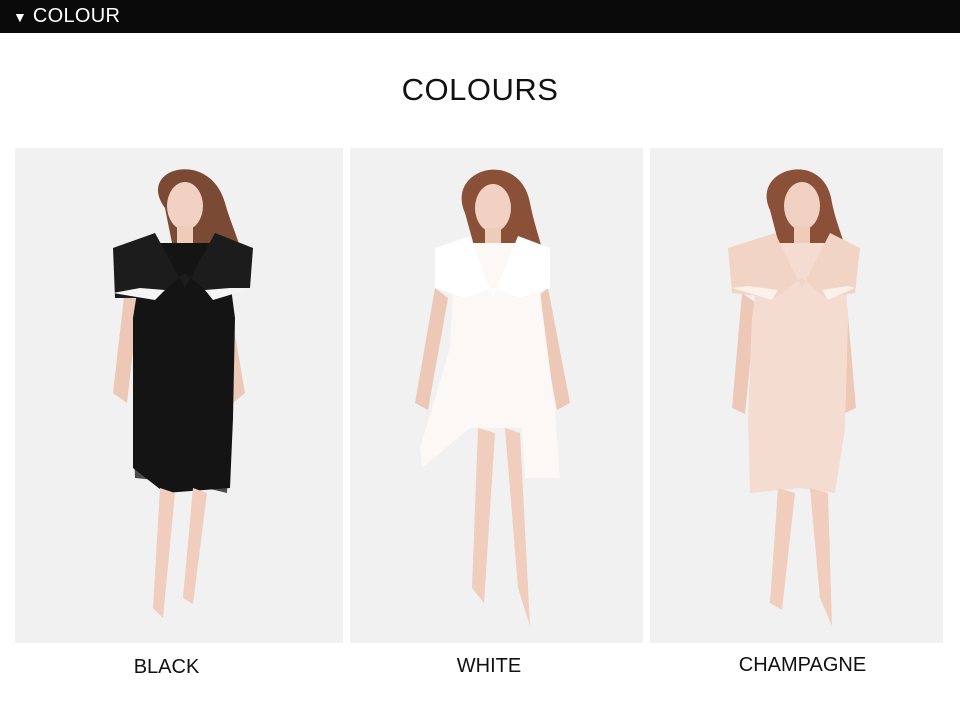 This screenshot has width=960, height=713. Describe the element at coordinates (492, 397) in the screenshot. I see `model-illustration-white` at that location.